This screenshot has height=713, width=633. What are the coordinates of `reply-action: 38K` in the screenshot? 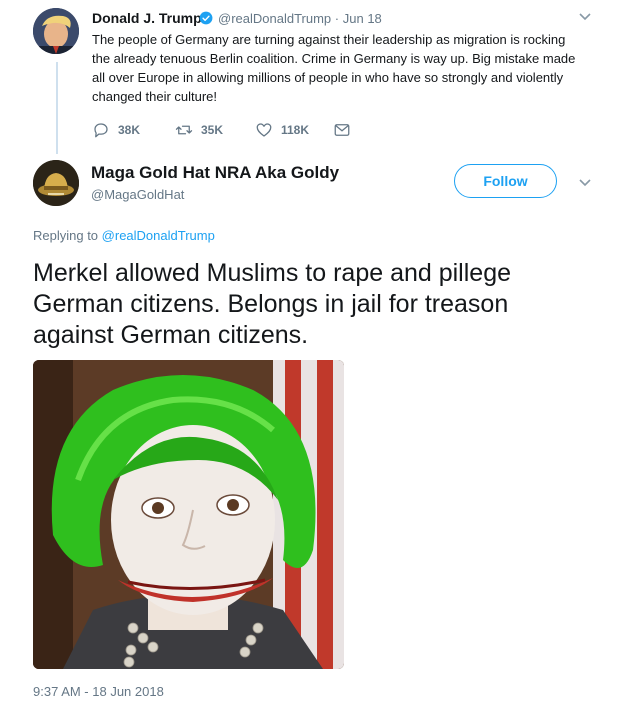 It's located at (116, 130).